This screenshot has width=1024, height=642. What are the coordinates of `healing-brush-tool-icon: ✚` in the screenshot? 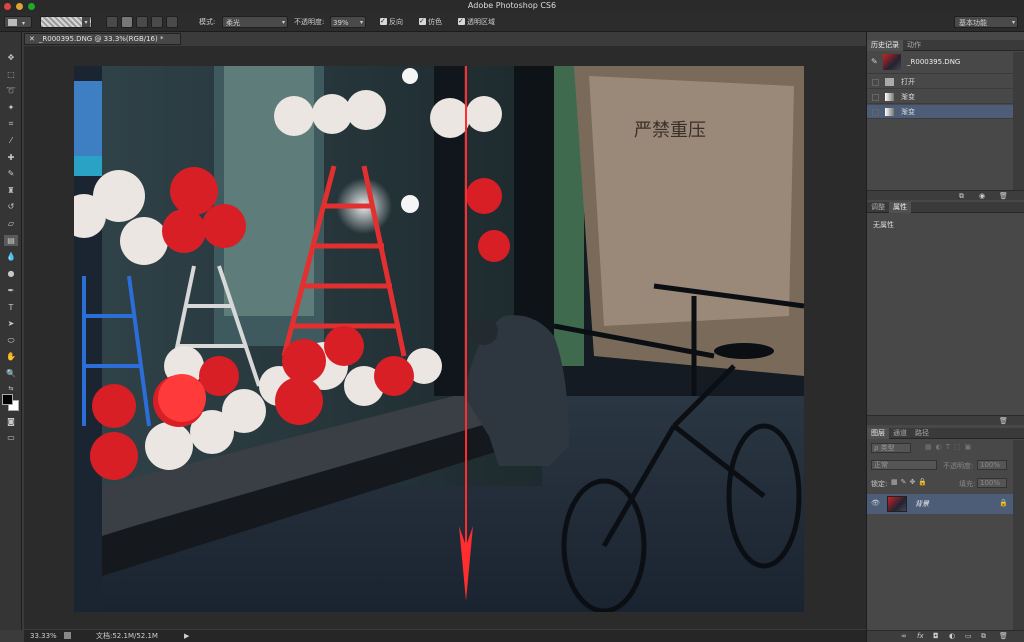 It's located at (11, 157).